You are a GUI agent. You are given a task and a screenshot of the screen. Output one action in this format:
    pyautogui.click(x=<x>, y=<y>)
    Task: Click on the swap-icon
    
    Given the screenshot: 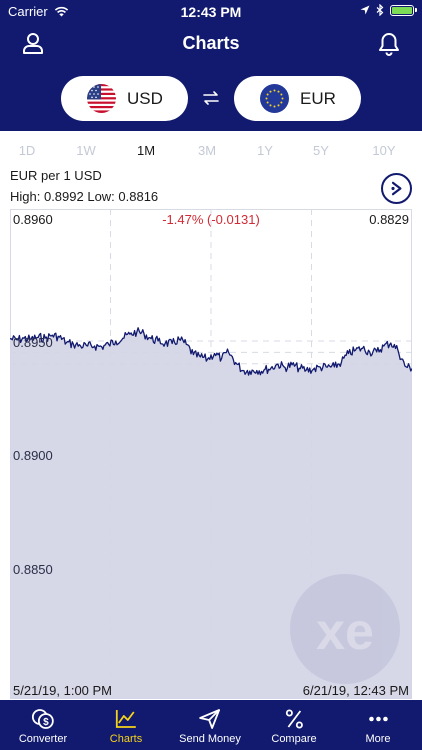 What is the action you would take?
    pyautogui.click(x=211, y=98)
    